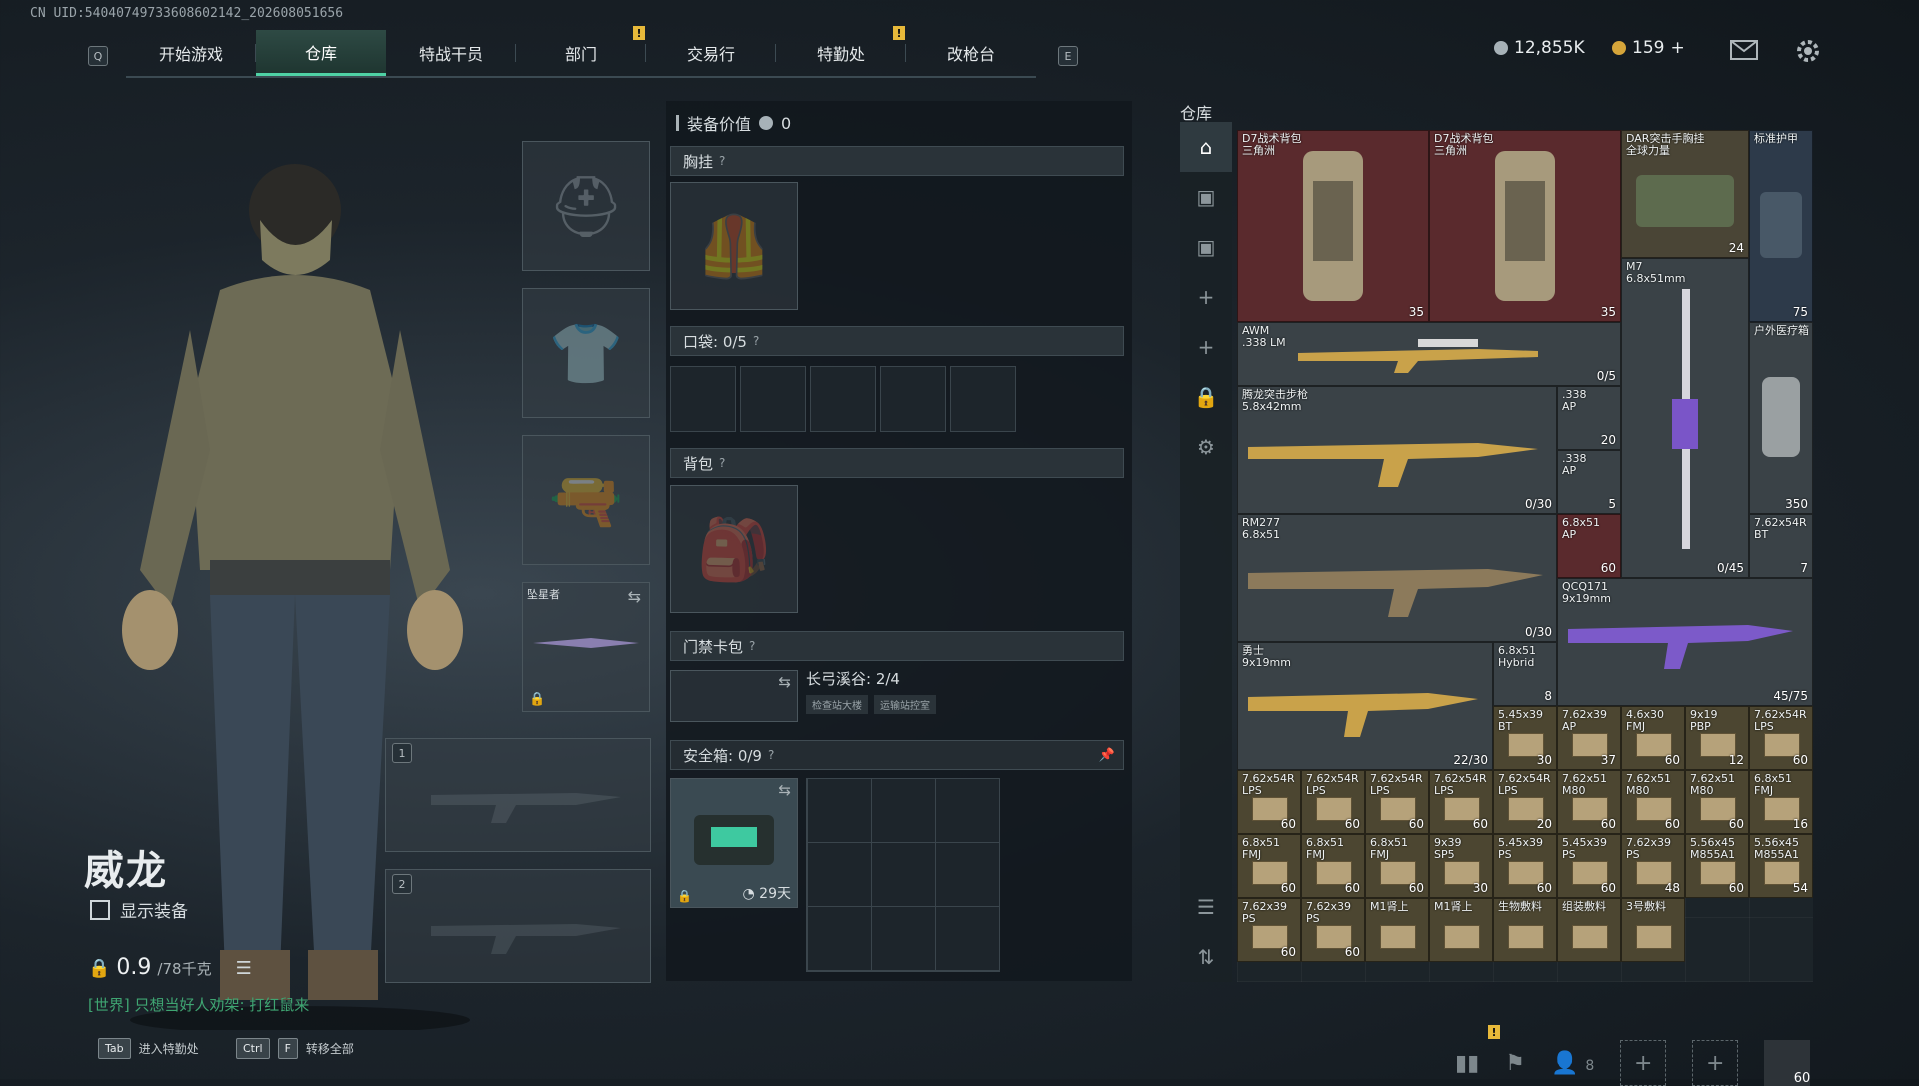  What do you see at coordinates (1206, 907) in the screenshot?
I see `stack-button: ☰` at bounding box center [1206, 907].